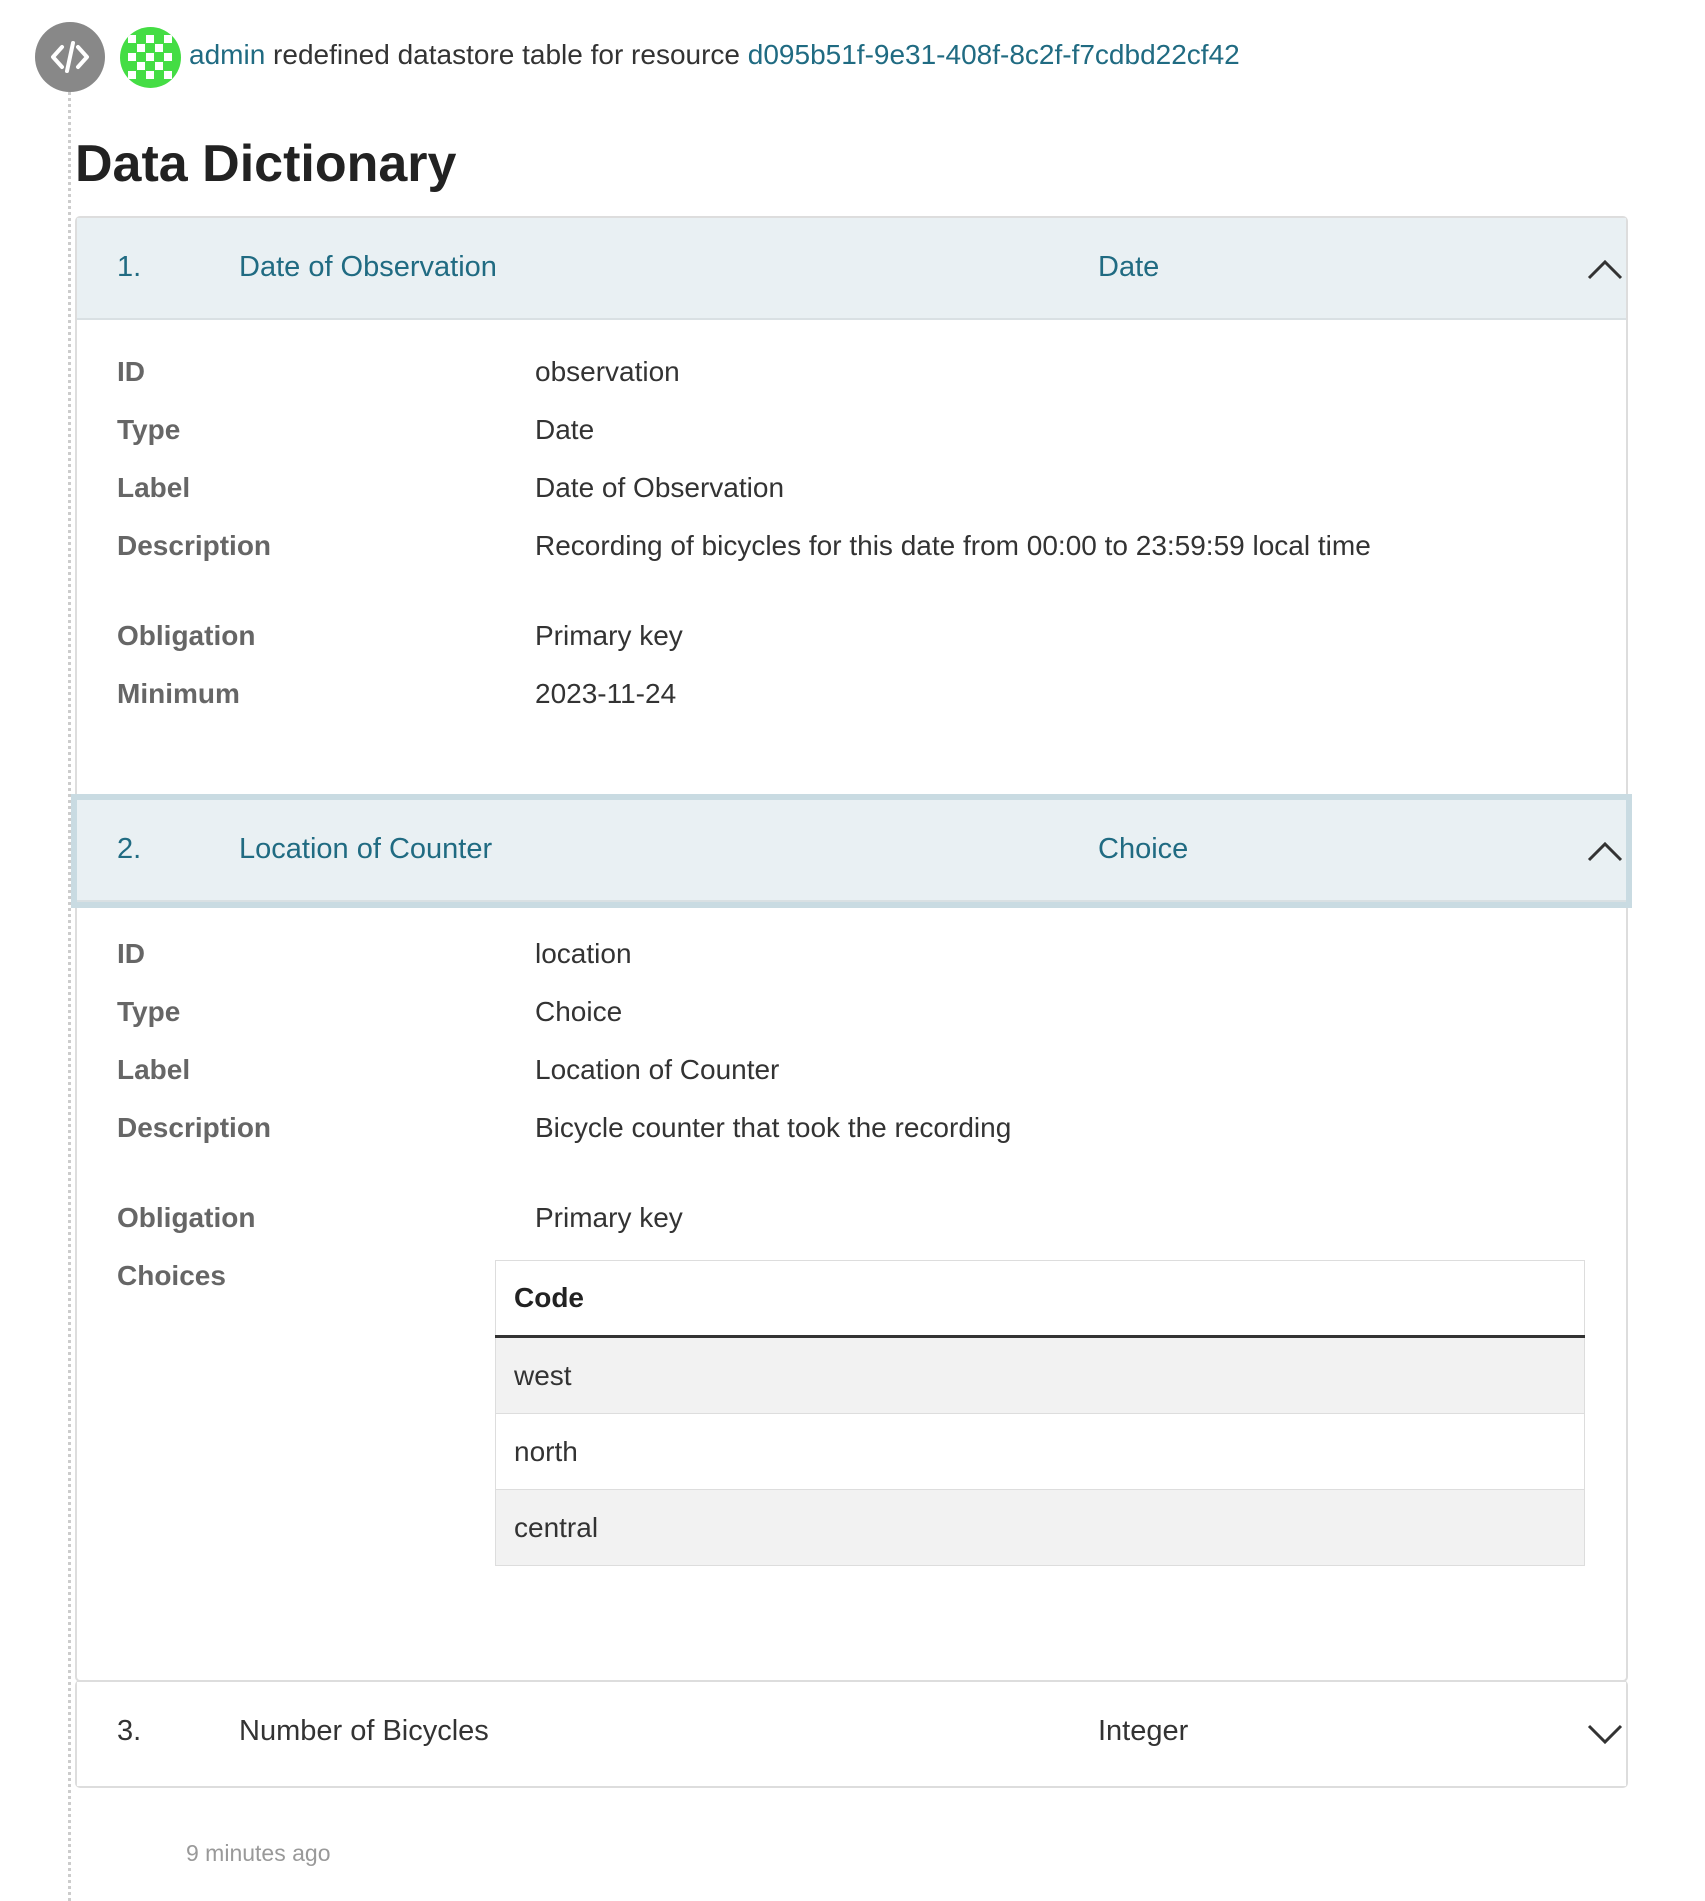 This screenshot has height=1901, width=1705. Describe the element at coordinates (69, 996) in the screenshot. I see `timeline-line` at that location.